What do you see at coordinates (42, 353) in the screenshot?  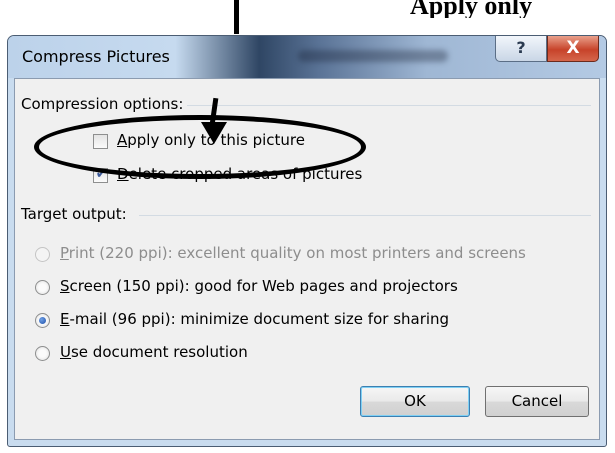 I see `document-resolution-radio` at bounding box center [42, 353].